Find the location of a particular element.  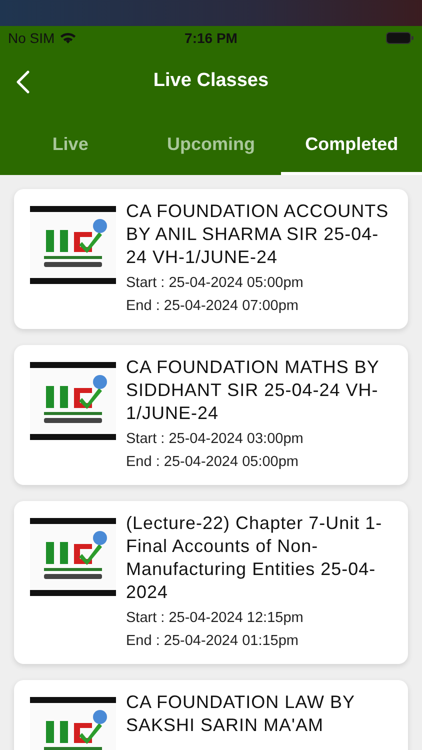

start-time: Start : 25-04-2024 05:00pm is located at coordinates (215, 283).